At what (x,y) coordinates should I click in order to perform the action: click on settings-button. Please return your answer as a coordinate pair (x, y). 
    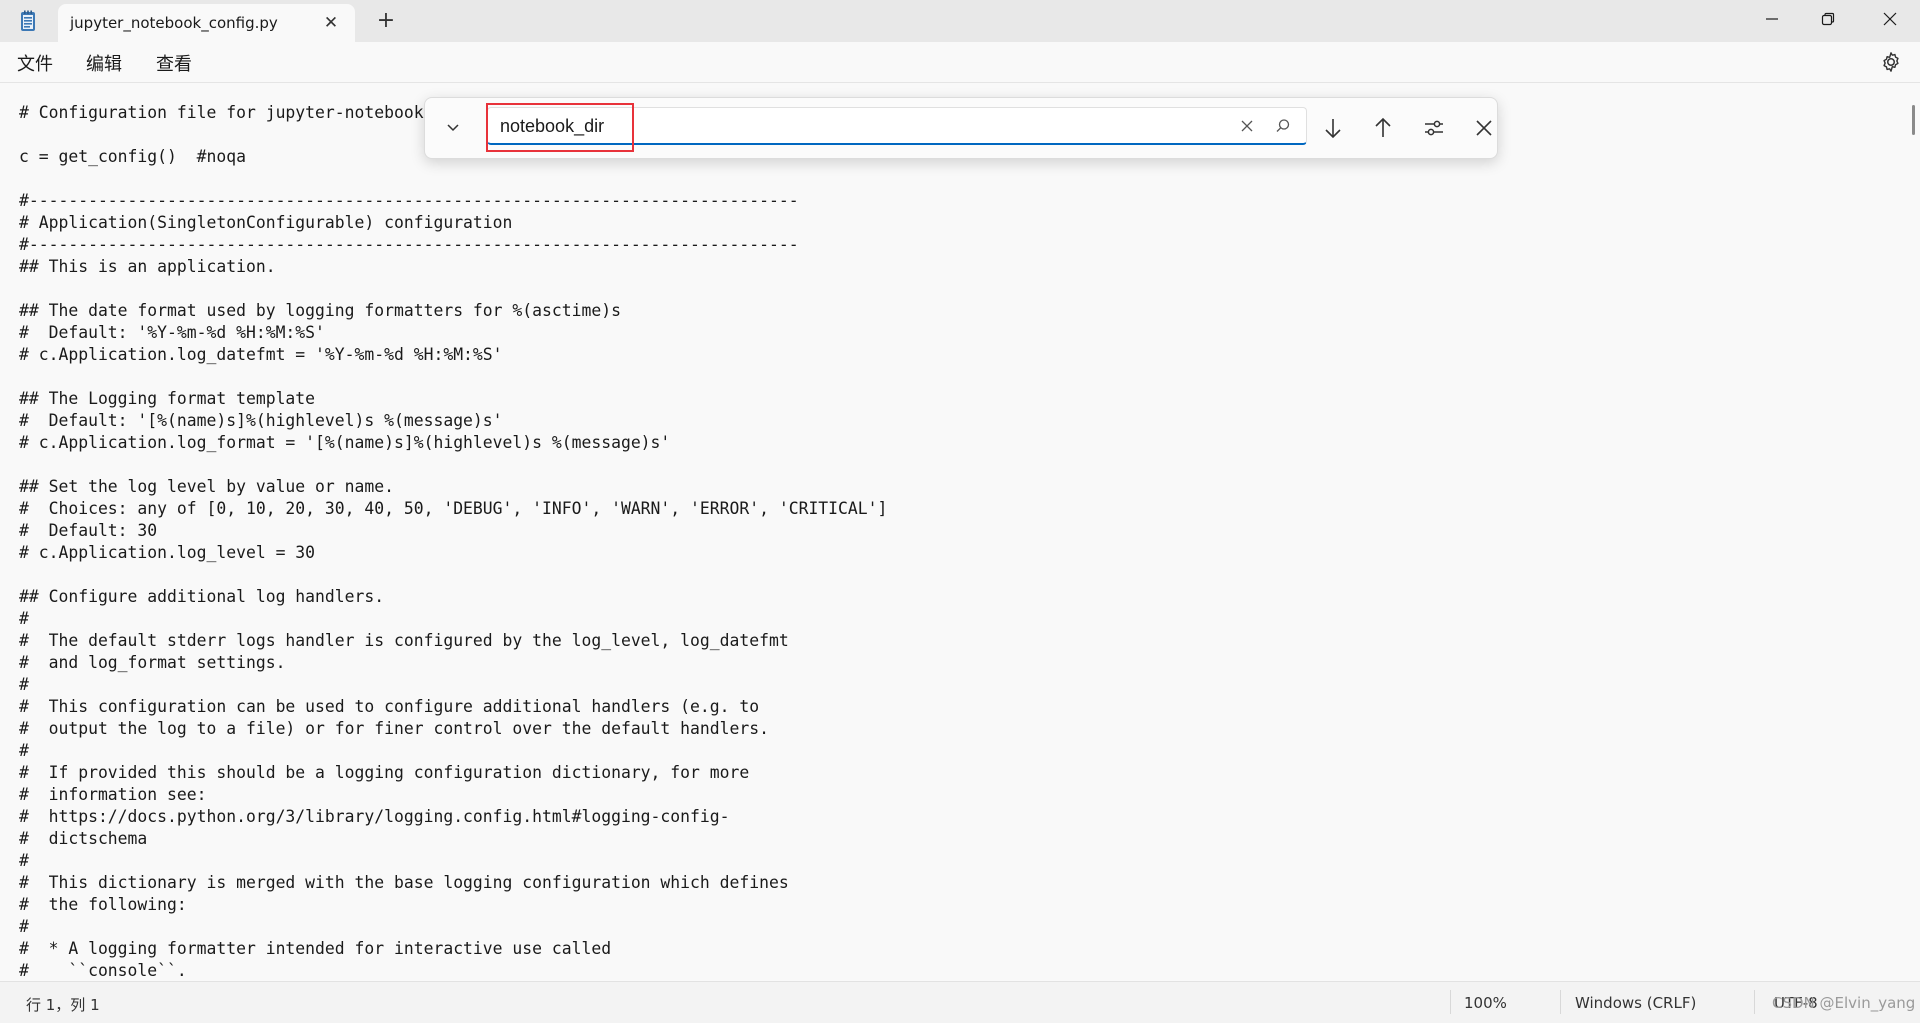
    Looking at the image, I should click on (1891, 62).